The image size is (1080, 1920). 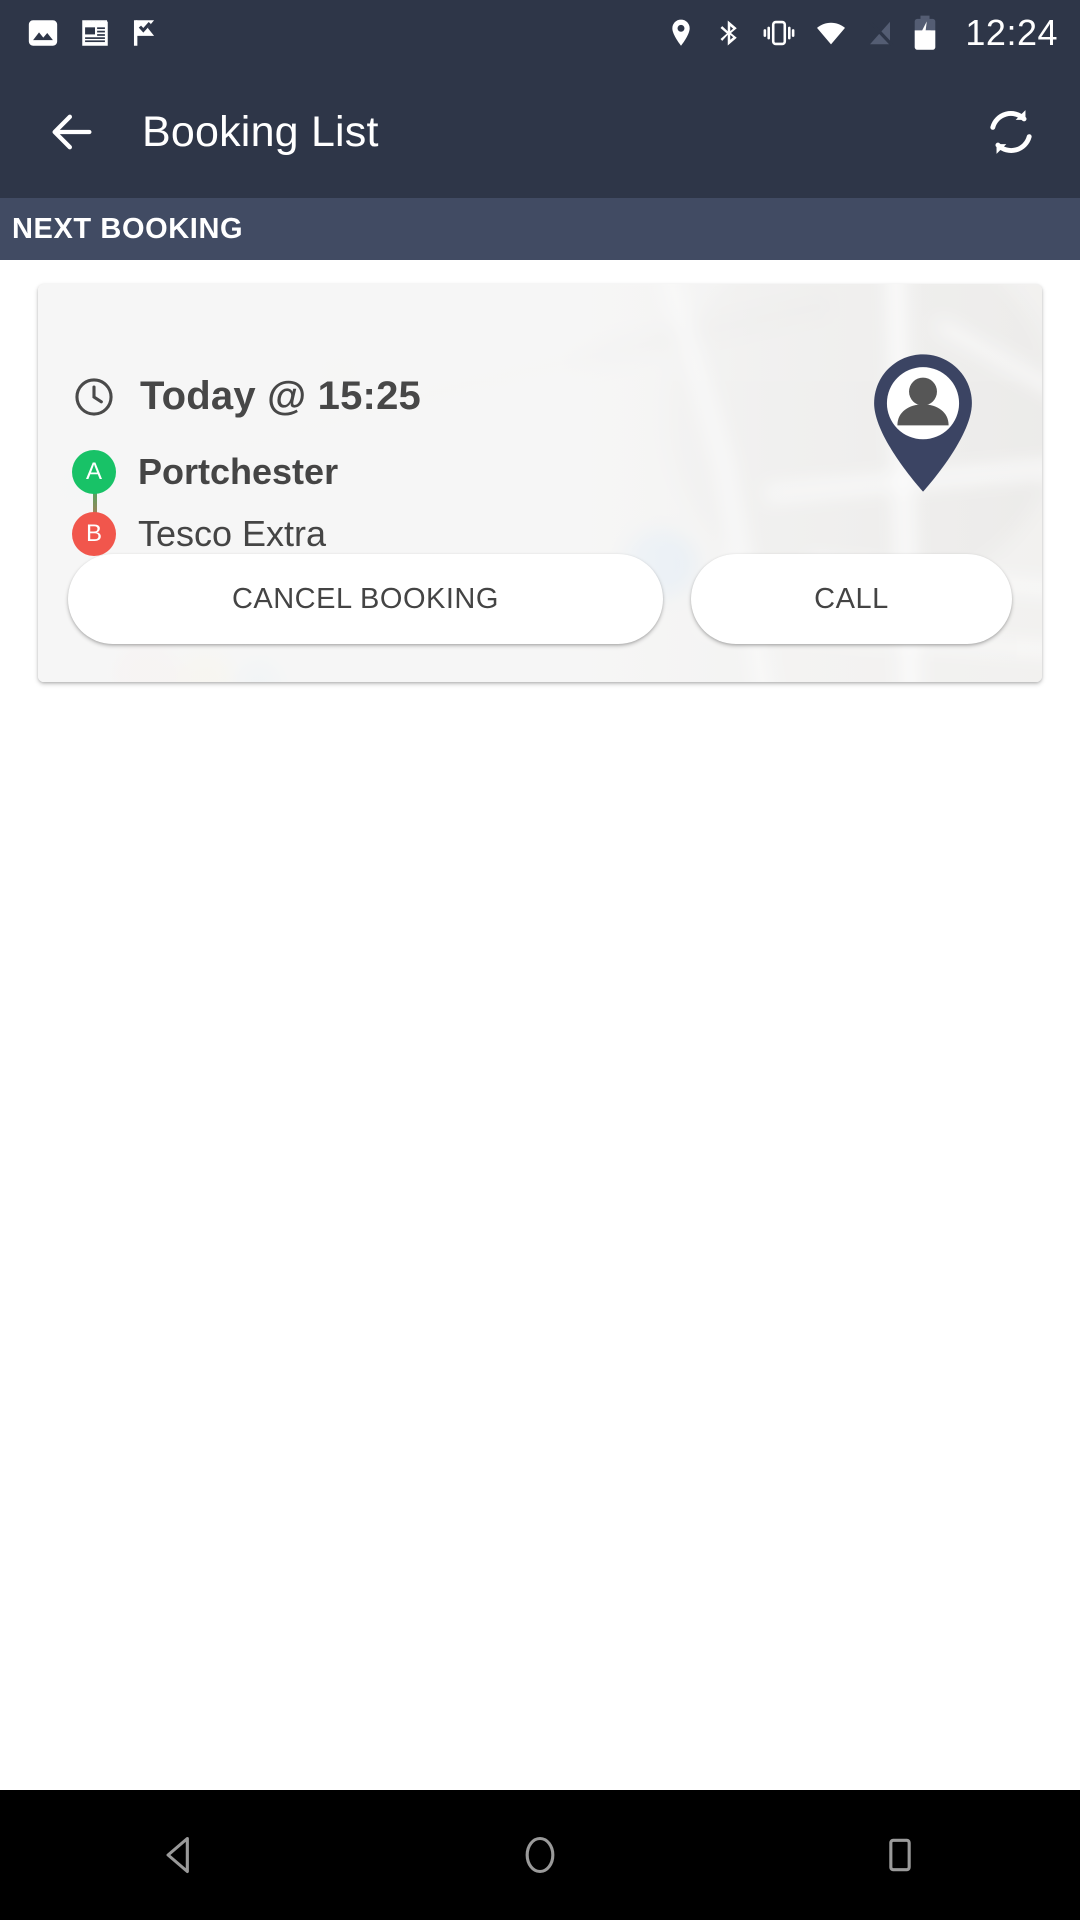 I want to click on location-pin-icon, so click(x=681, y=32).